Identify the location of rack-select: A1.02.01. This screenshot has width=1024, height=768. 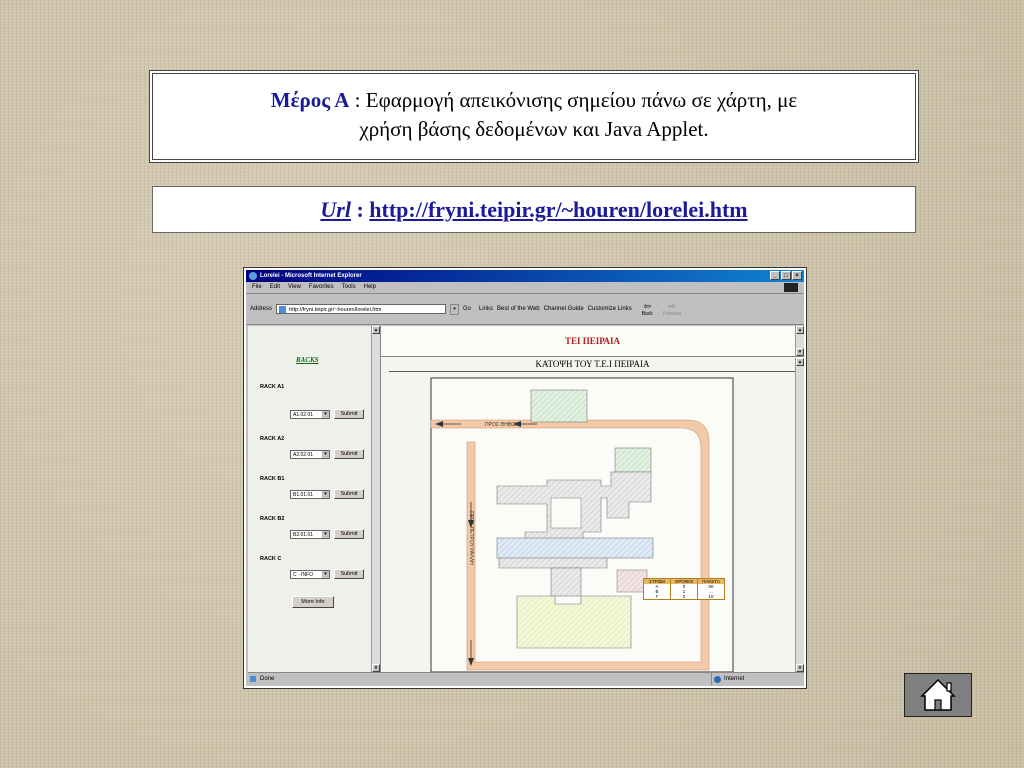
(310, 414).